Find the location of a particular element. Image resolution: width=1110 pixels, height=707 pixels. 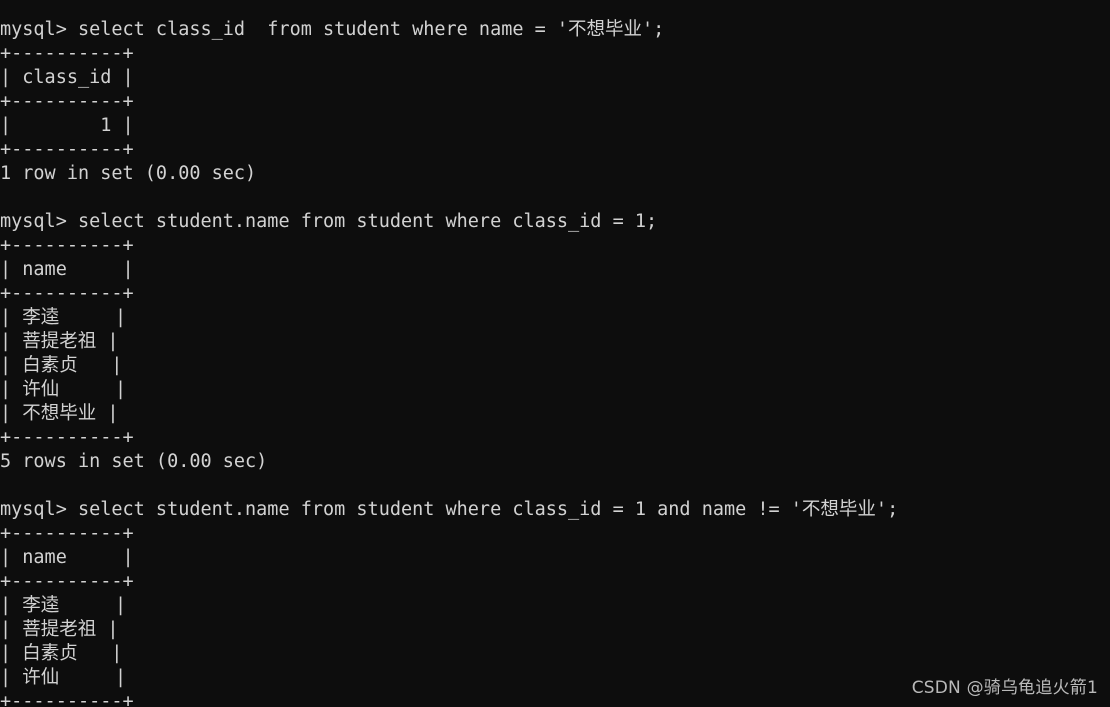

terminal-line: 1 row in set (0.00 sec) is located at coordinates (128, 173).